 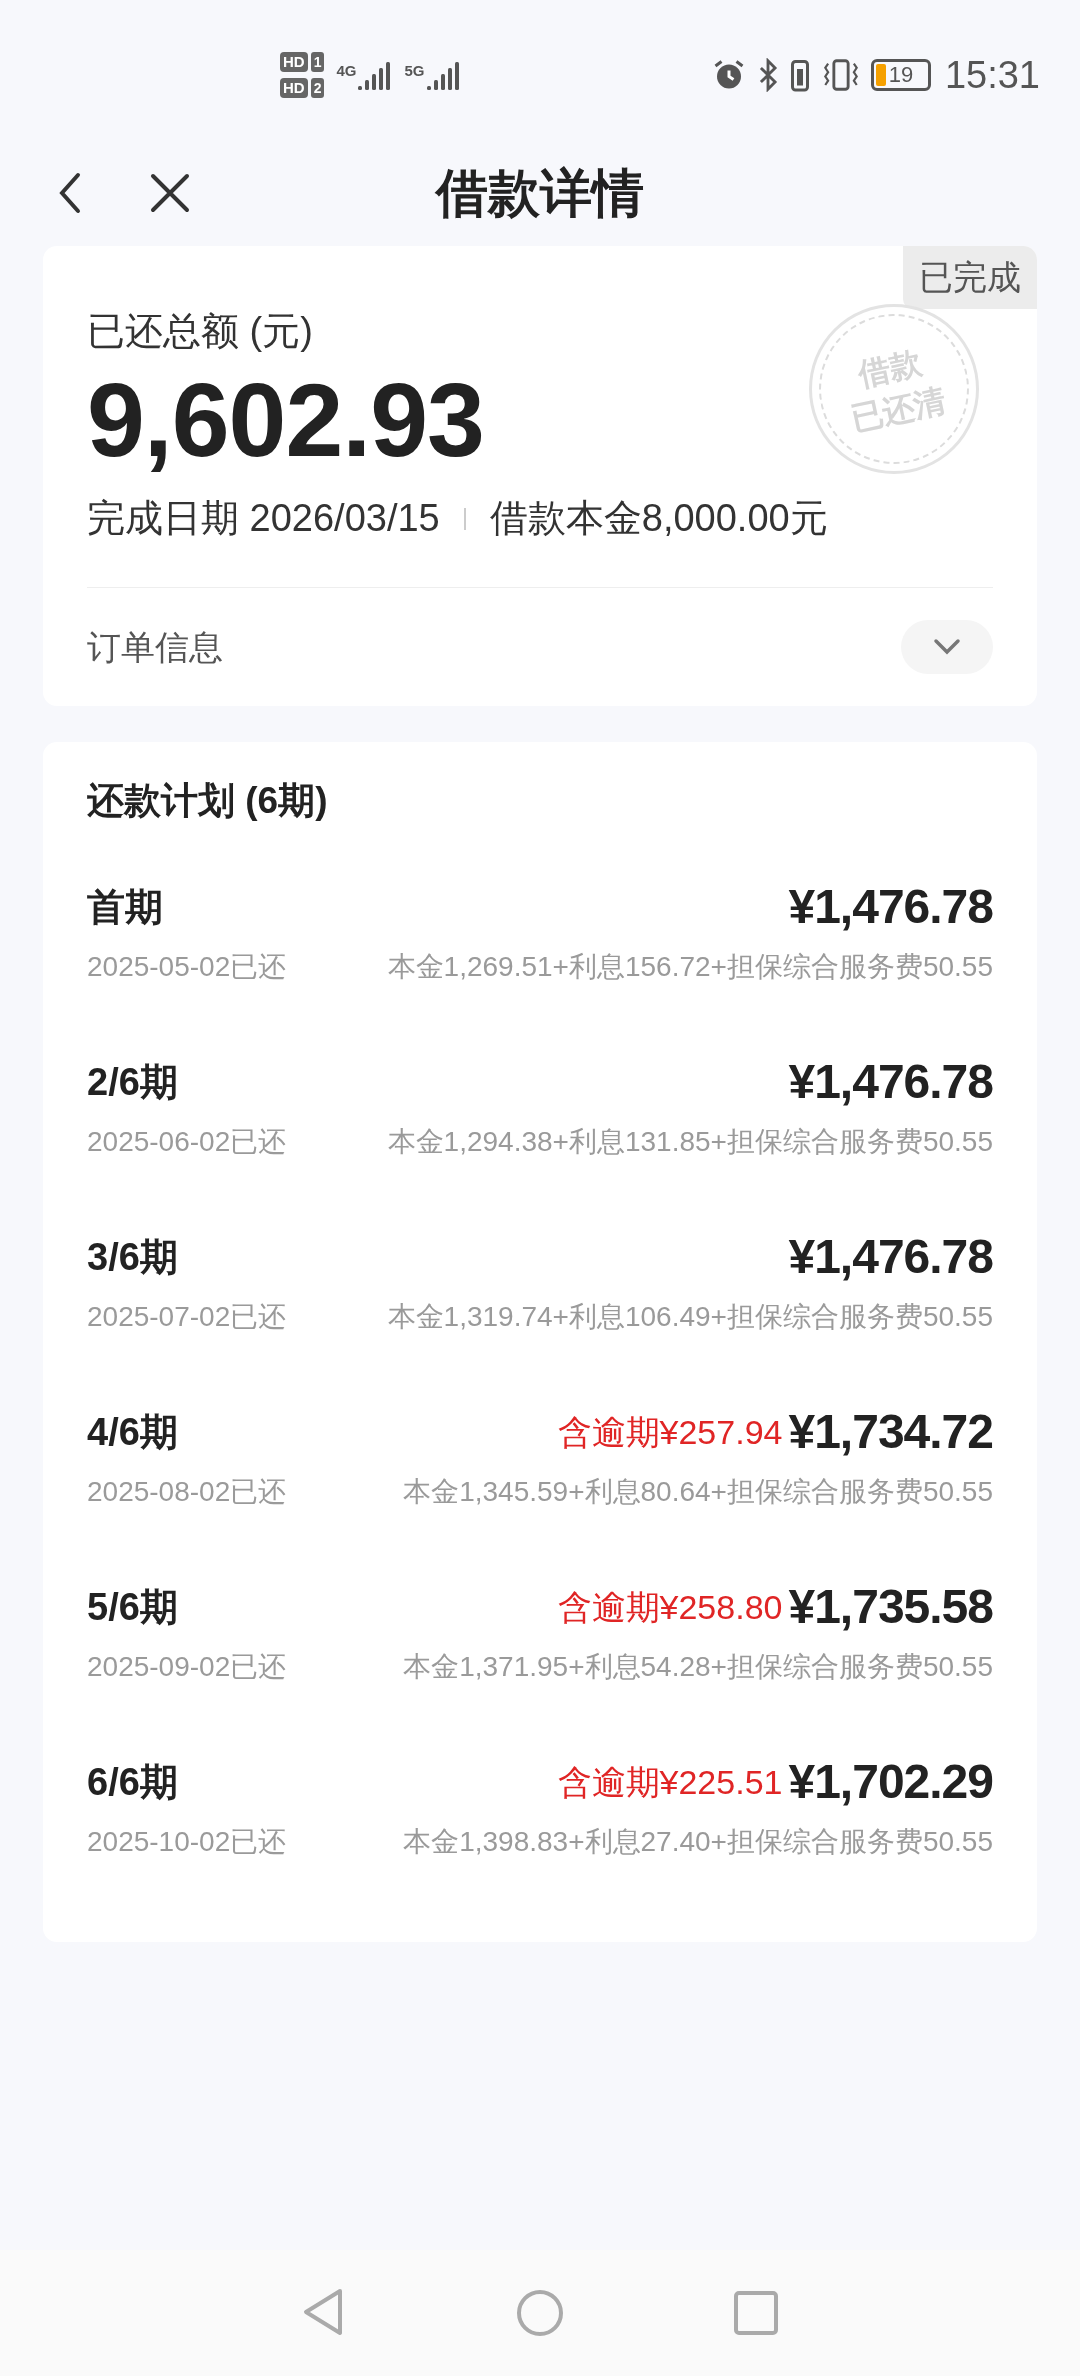 I want to click on amount-breakdown: 本金1,294.38+利息131.85+担保综合服务费50.55, so click(x=690, y=1142).